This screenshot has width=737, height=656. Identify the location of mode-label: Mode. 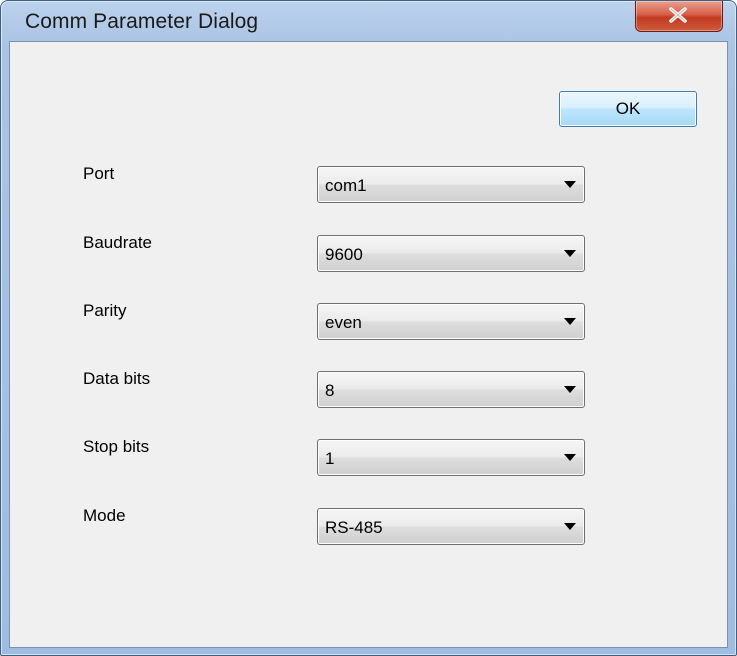
(104, 515).